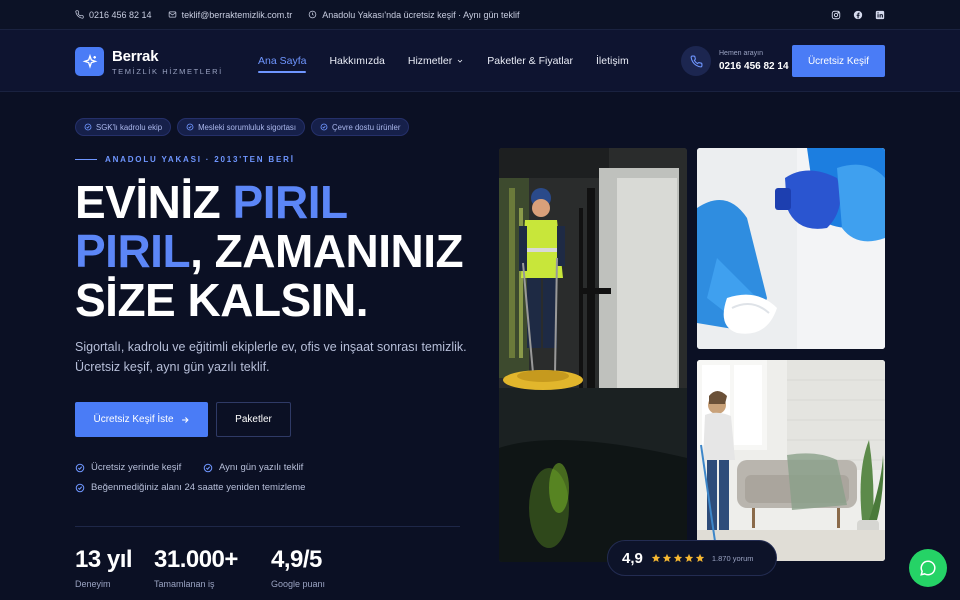 The width and height of the screenshot is (960, 600). I want to click on nav-phone-caption: Hemen arayın, so click(741, 53).